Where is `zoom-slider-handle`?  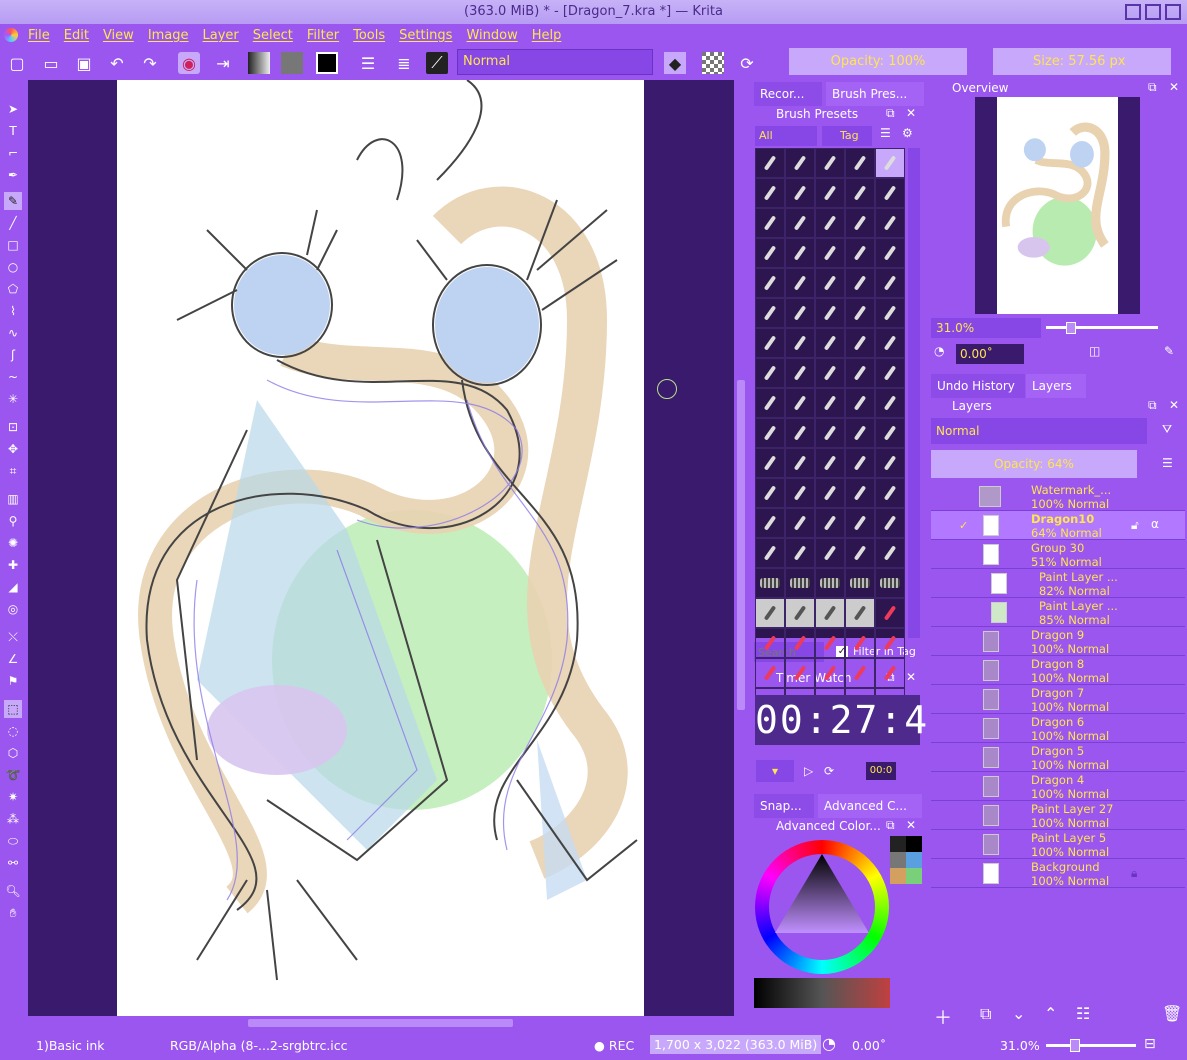
zoom-slider-handle is located at coordinates (1071, 328).